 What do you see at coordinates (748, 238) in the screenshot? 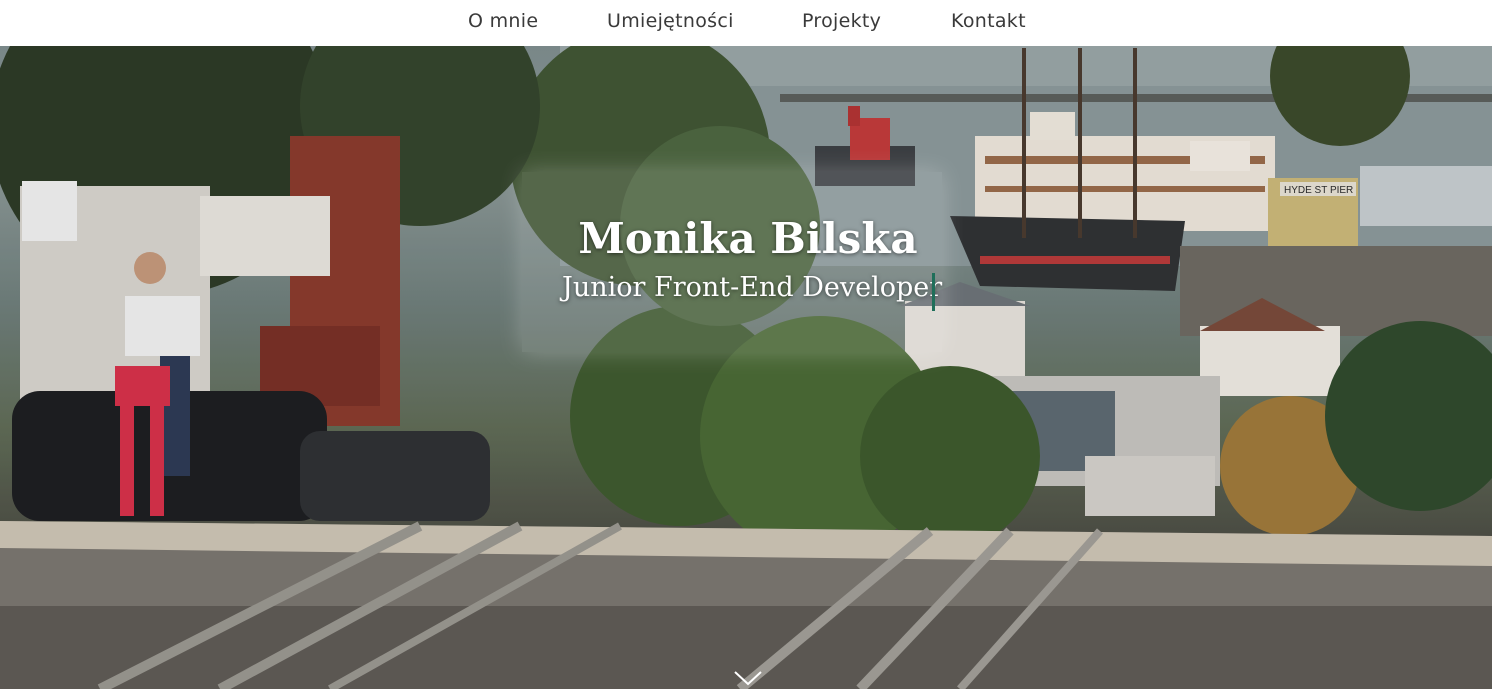
I see `hero-name: Monika Bilska` at bounding box center [748, 238].